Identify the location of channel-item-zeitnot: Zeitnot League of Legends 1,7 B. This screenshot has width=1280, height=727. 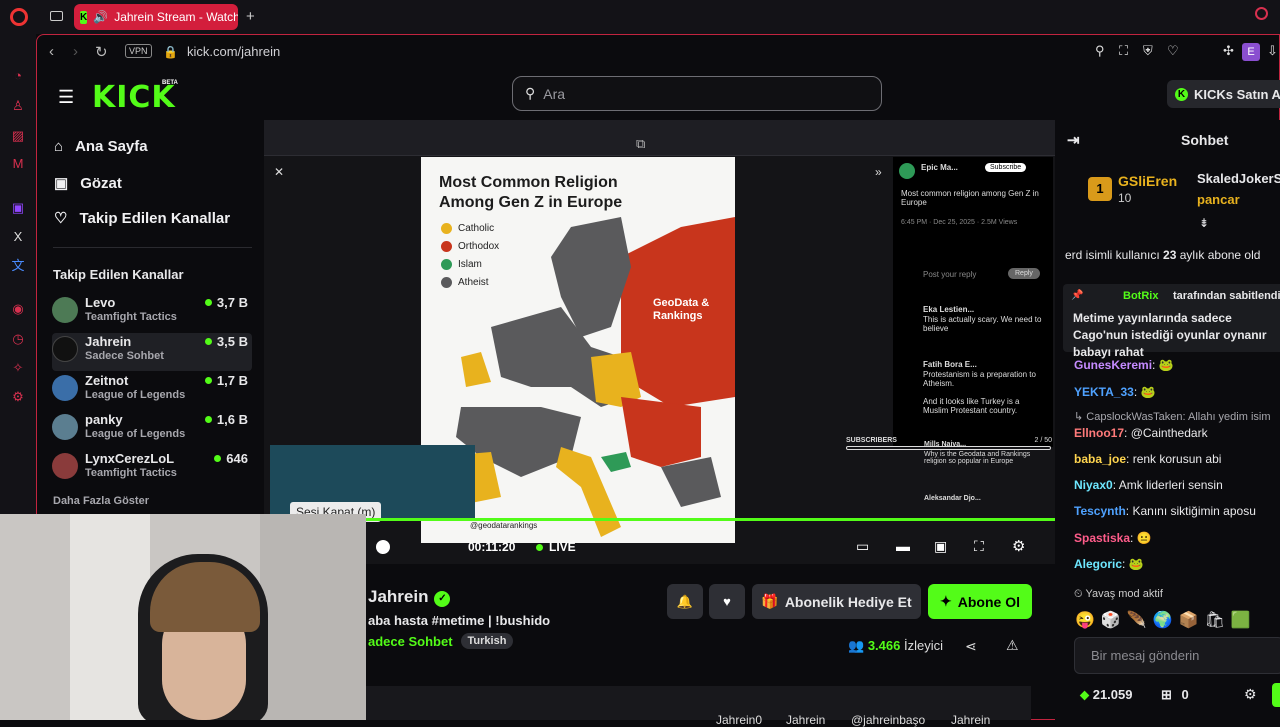
(152, 391).